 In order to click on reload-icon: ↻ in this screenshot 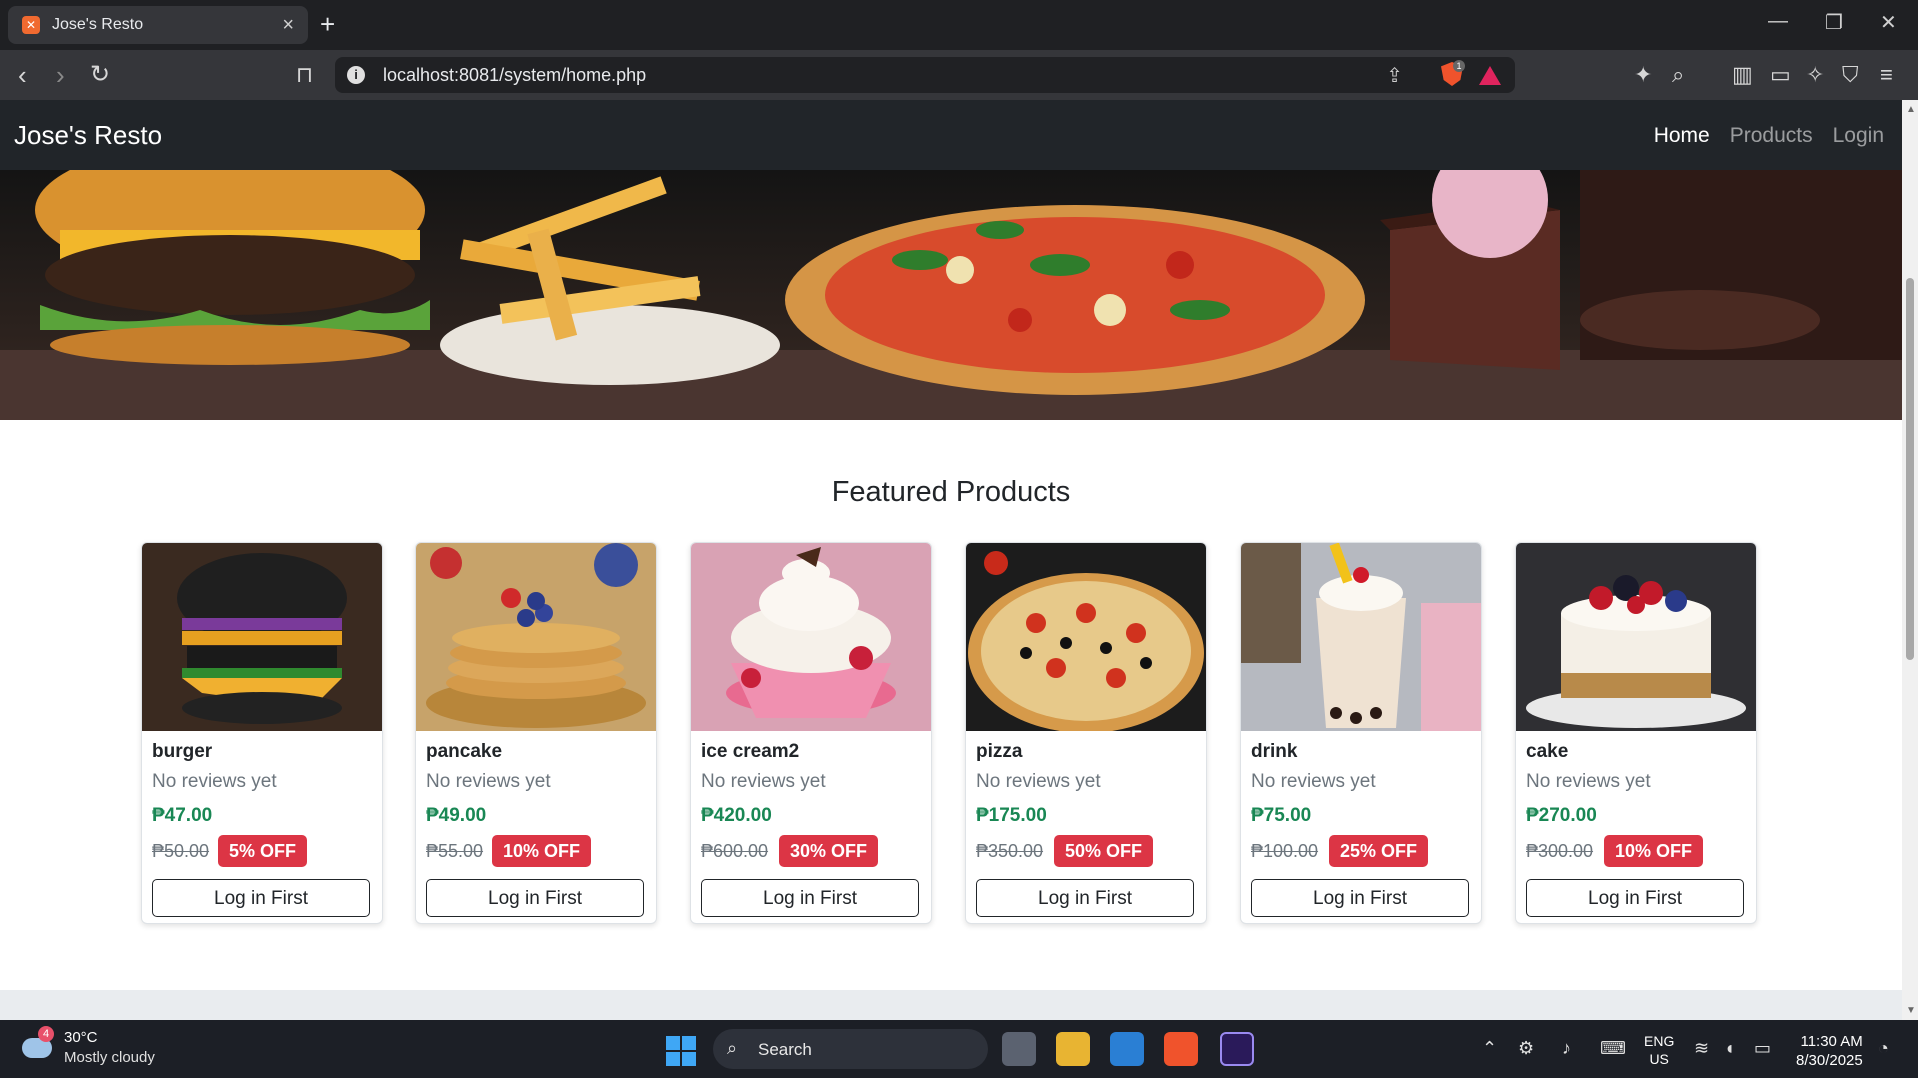, I will do `click(100, 75)`.